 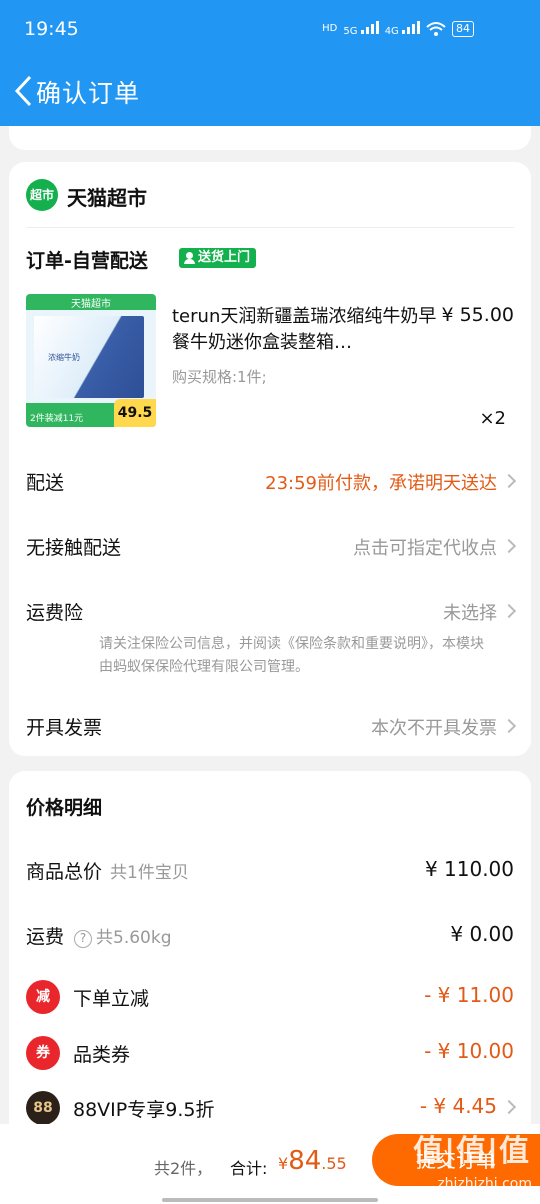 I want to click on back-arrow-icon, so click(x=24, y=91).